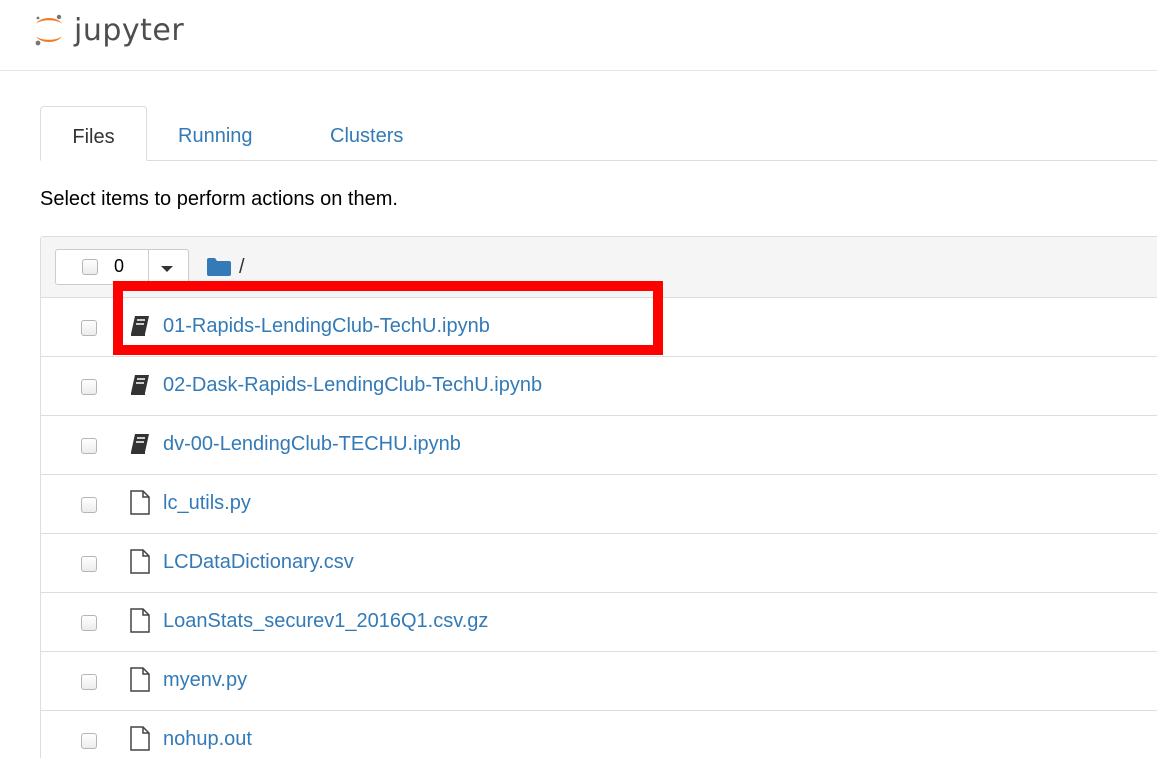 Image resolution: width=1157 pixels, height=758 pixels. What do you see at coordinates (599, 622) in the screenshot?
I see `list-item: LoanStats_securev1_2016Q1.csv.gz` at bounding box center [599, 622].